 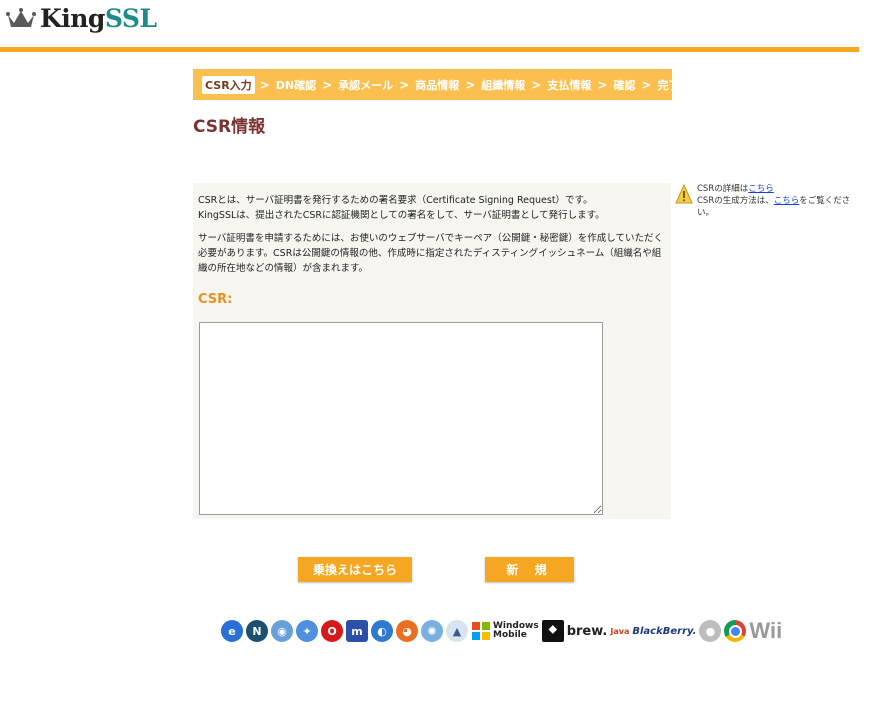 I want to click on safari-icon: ✦, so click(x=307, y=631).